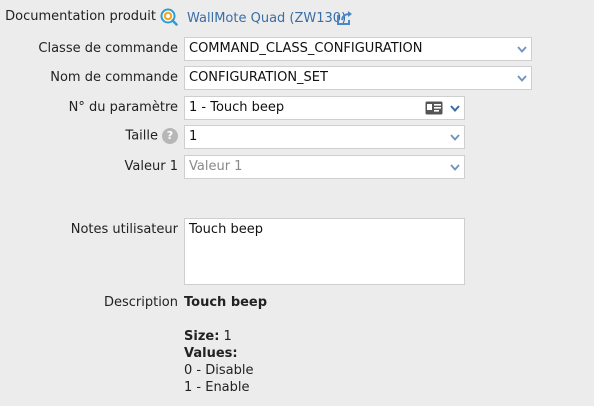 The height and width of the screenshot is (406, 594). What do you see at coordinates (169, 17) in the screenshot?
I see `zwave-search-icon` at bounding box center [169, 17].